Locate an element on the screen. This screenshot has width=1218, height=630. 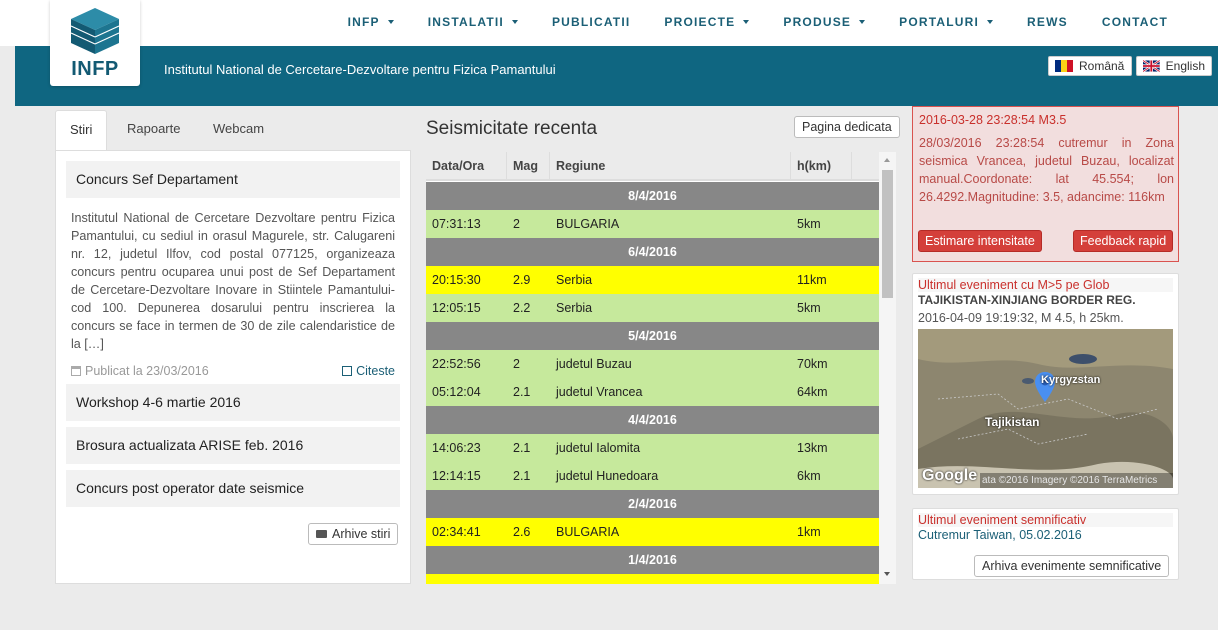
cell-time: 02:34:41 is located at coordinates (456, 532).